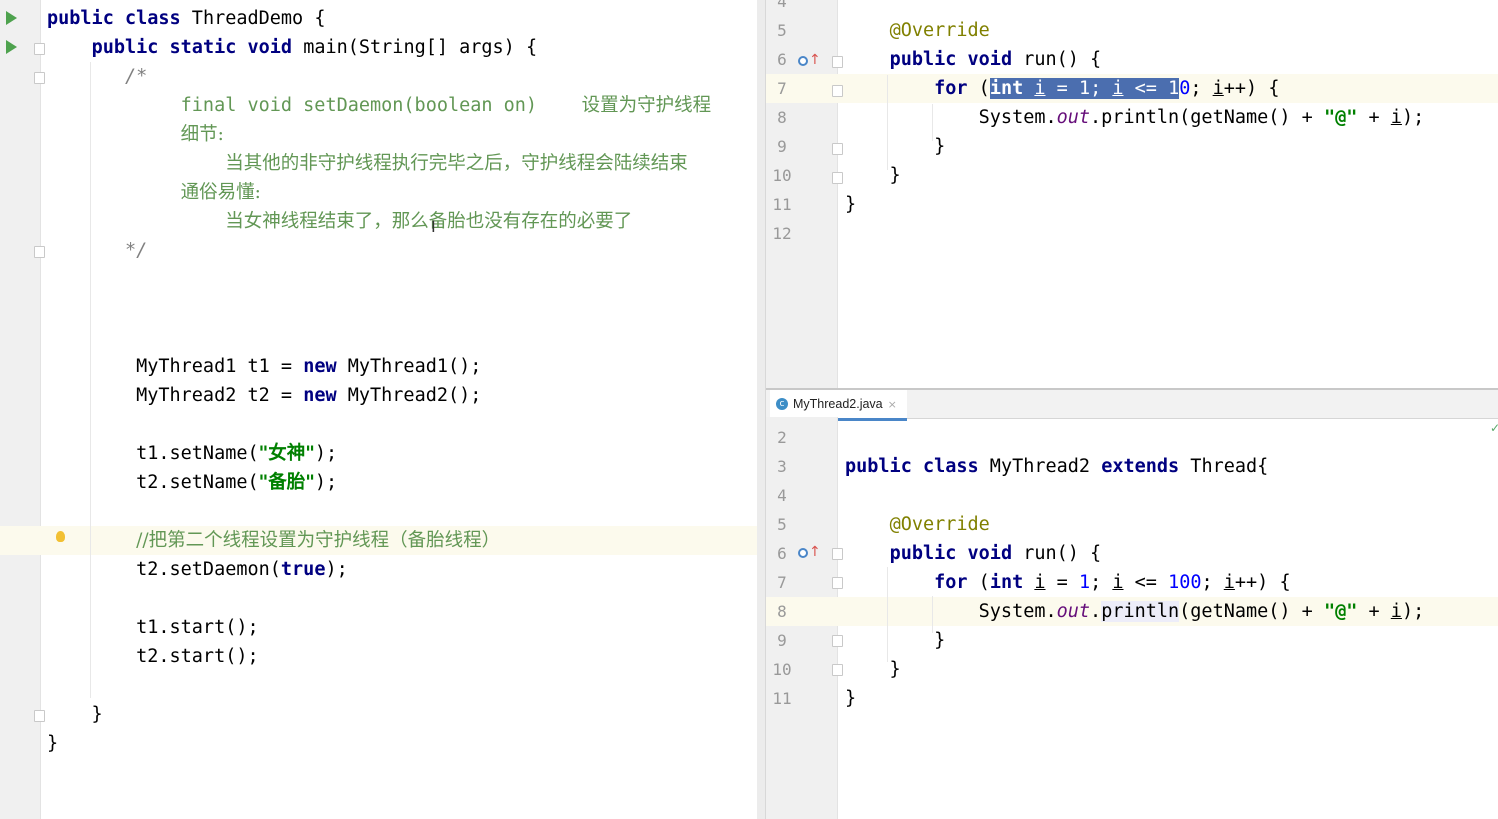 The image size is (1498, 819). I want to click on code-token: (, so click(978, 88).